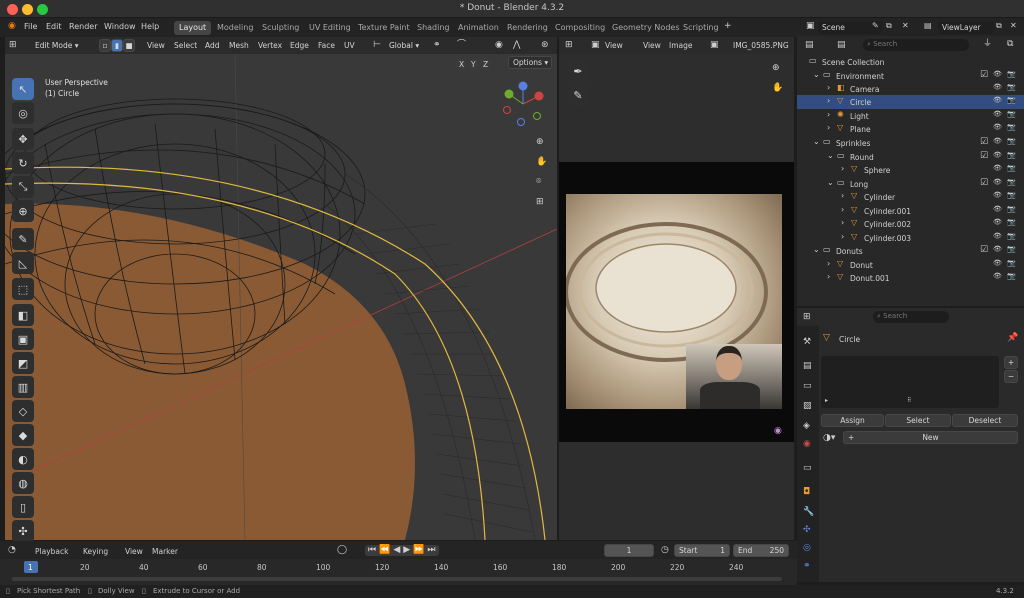  Describe the element at coordinates (702, 550) in the screenshot. I see `start-frame-field: Start 1` at that location.